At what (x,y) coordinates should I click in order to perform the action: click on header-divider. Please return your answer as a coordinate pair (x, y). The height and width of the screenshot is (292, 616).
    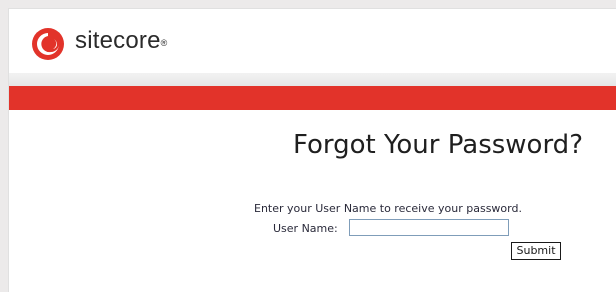
    Looking at the image, I should click on (312, 79).